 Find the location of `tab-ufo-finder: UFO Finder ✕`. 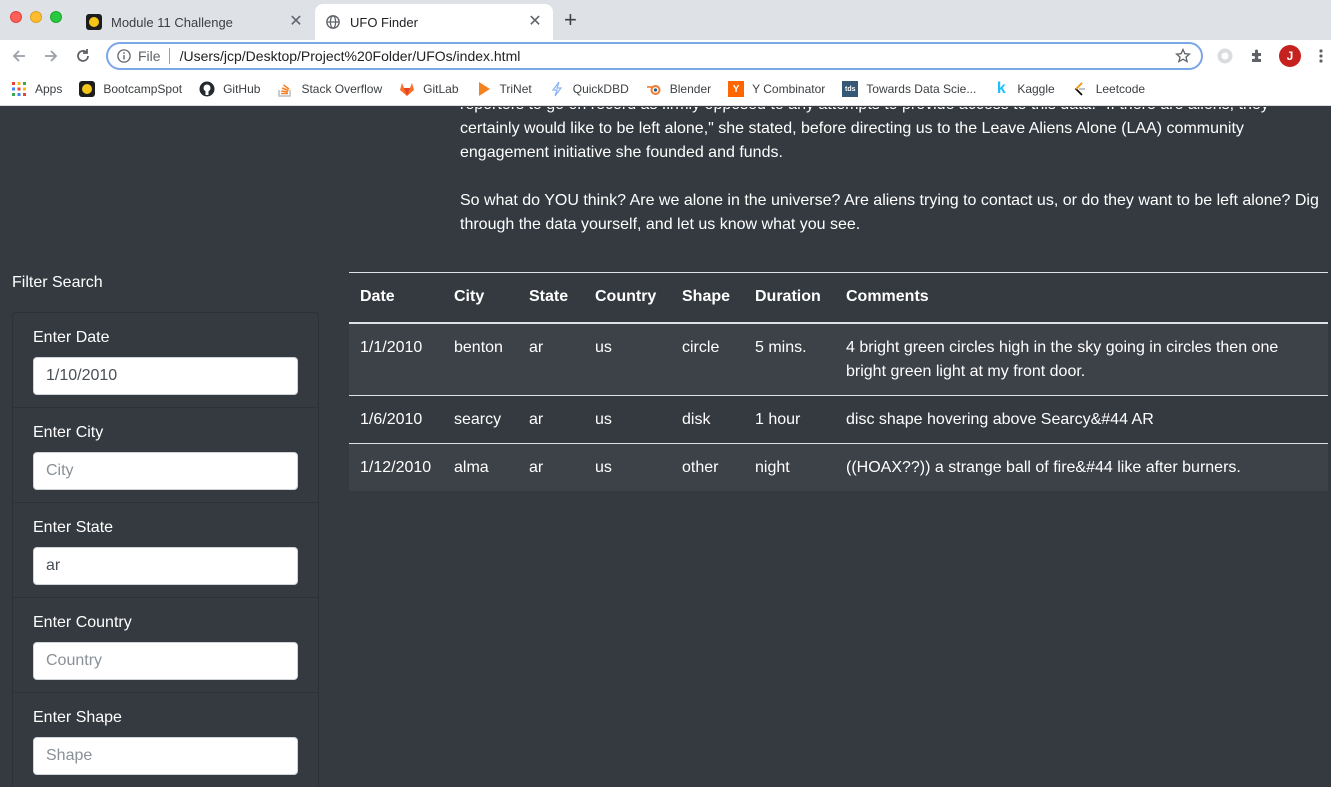

tab-ufo-finder: UFO Finder ✕ is located at coordinates (434, 22).